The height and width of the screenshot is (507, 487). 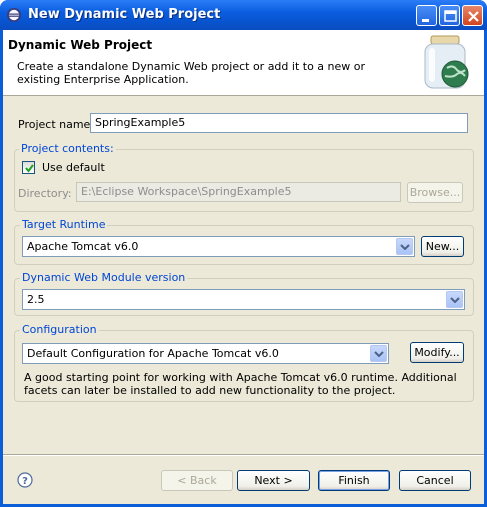 What do you see at coordinates (64, 224) in the screenshot?
I see `target-runtime-title: Target Runtime` at bounding box center [64, 224].